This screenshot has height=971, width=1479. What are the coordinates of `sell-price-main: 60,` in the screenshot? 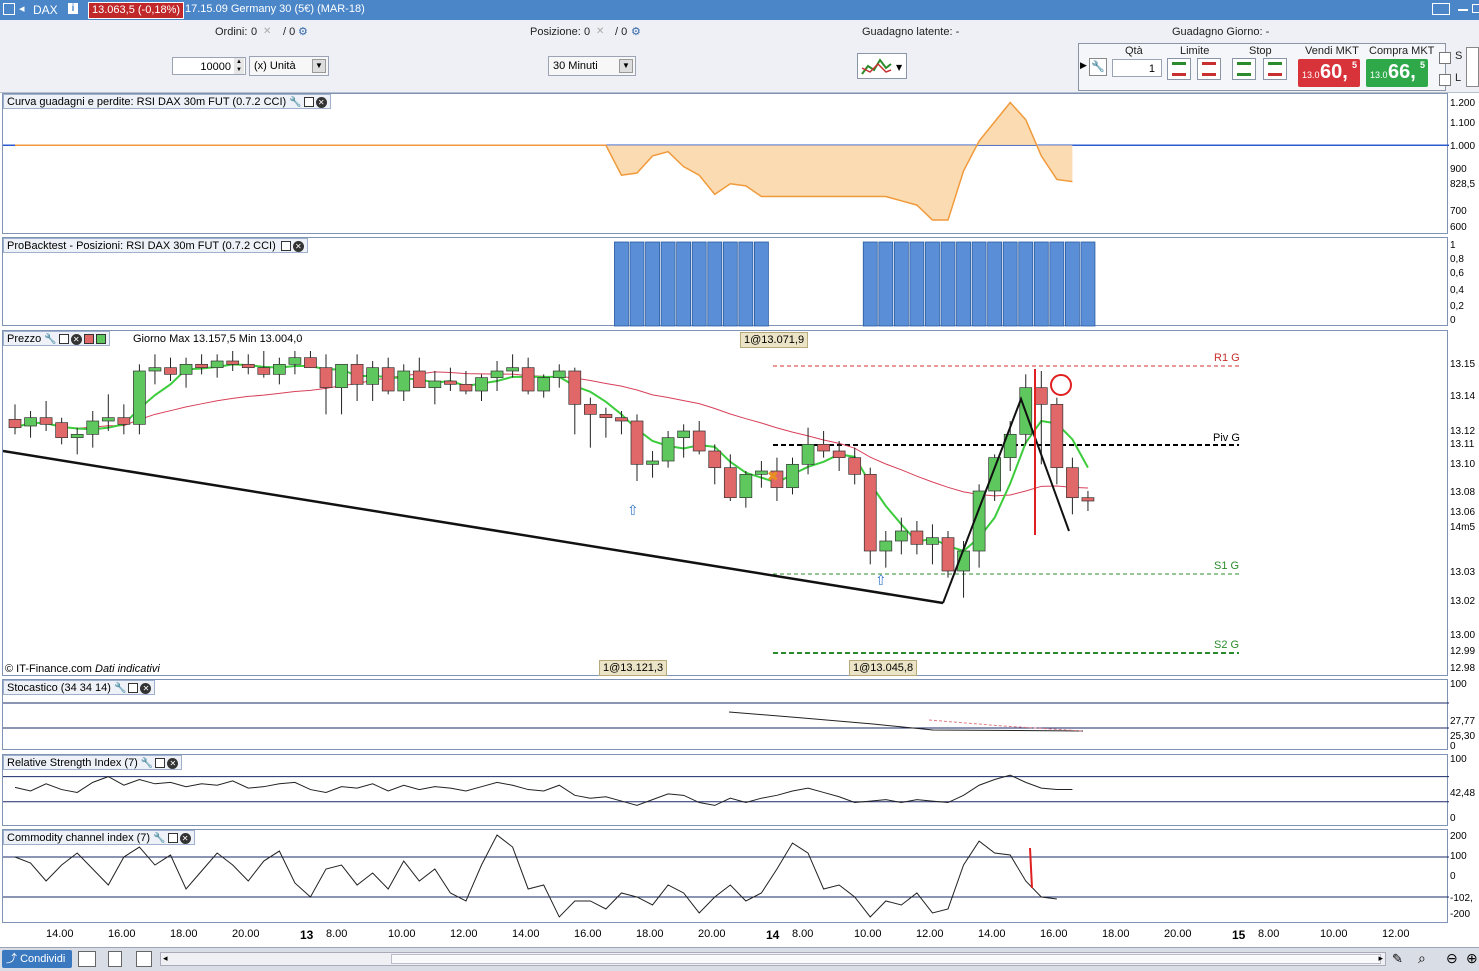 It's located at (1334, 72).